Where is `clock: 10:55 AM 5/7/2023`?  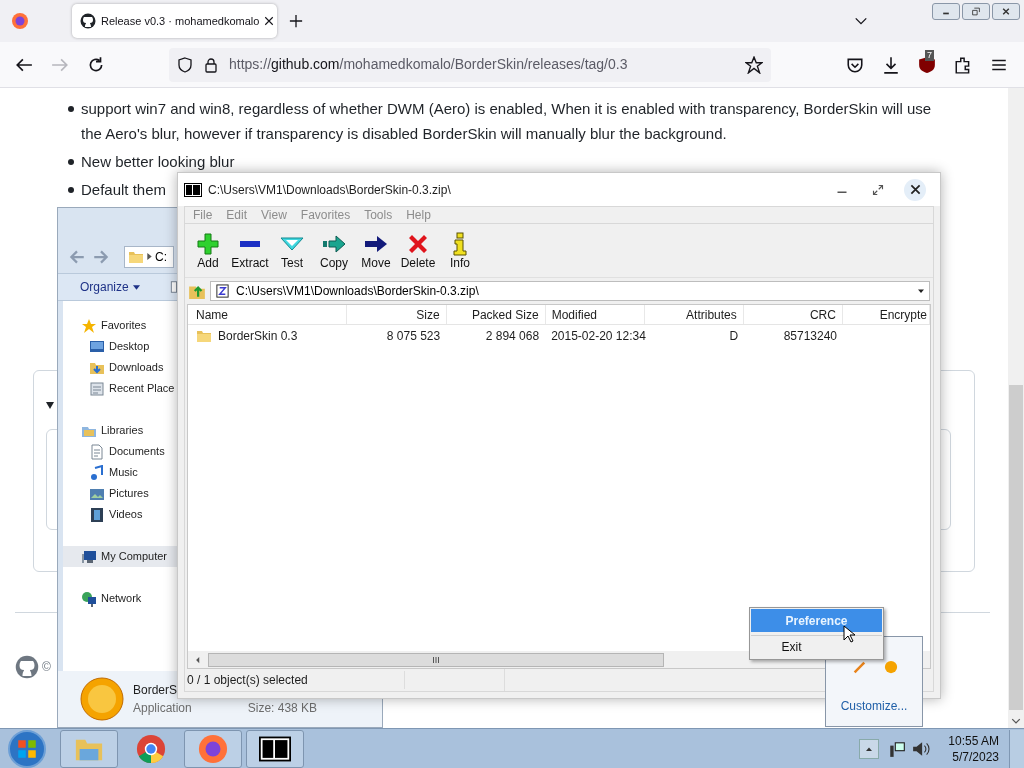
clock: 10:55 AM 5/7/2023 is located at coordinates (973, 748).